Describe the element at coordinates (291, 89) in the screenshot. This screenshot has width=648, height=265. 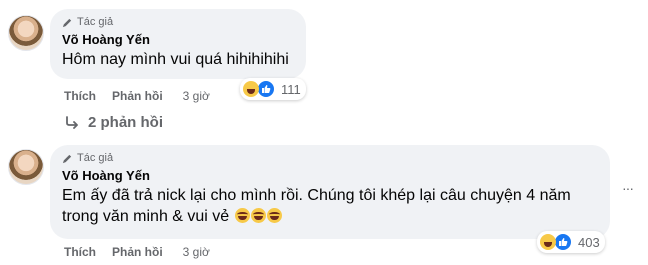
I see `reaction-count: 111` at that location.